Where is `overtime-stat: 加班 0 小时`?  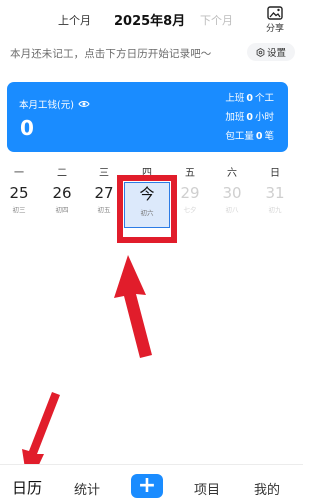
overtime-stat: 加班 0 小时 is located at coordinates (249, 116).